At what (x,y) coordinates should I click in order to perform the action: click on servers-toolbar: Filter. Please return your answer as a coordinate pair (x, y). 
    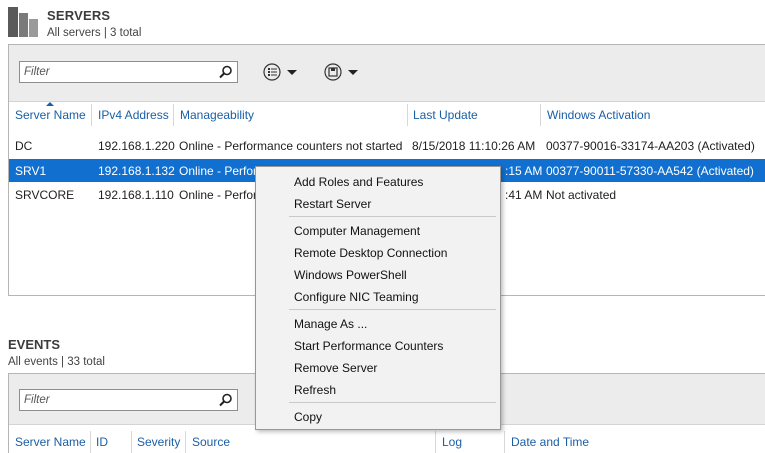
    Looking at the image, I should click on (387, 73).